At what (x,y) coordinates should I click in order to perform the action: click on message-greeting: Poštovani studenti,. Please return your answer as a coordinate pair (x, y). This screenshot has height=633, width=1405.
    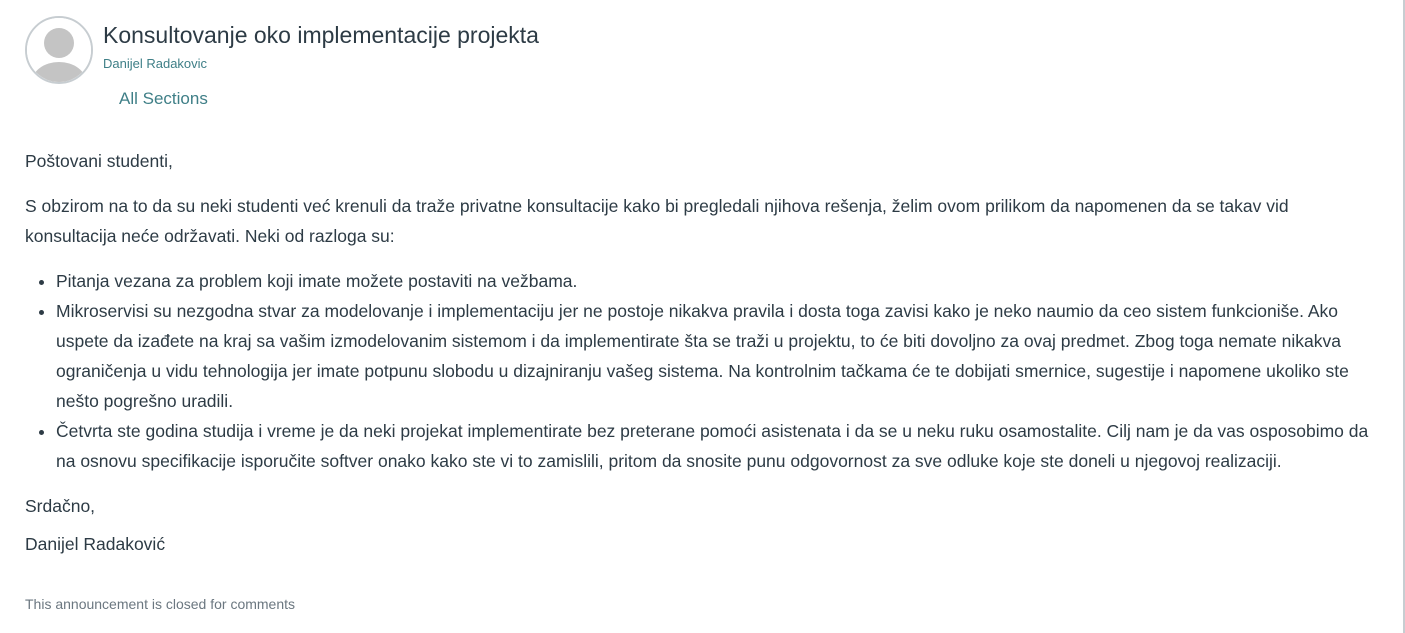
    Looking at the image, I should click on (99, 161).